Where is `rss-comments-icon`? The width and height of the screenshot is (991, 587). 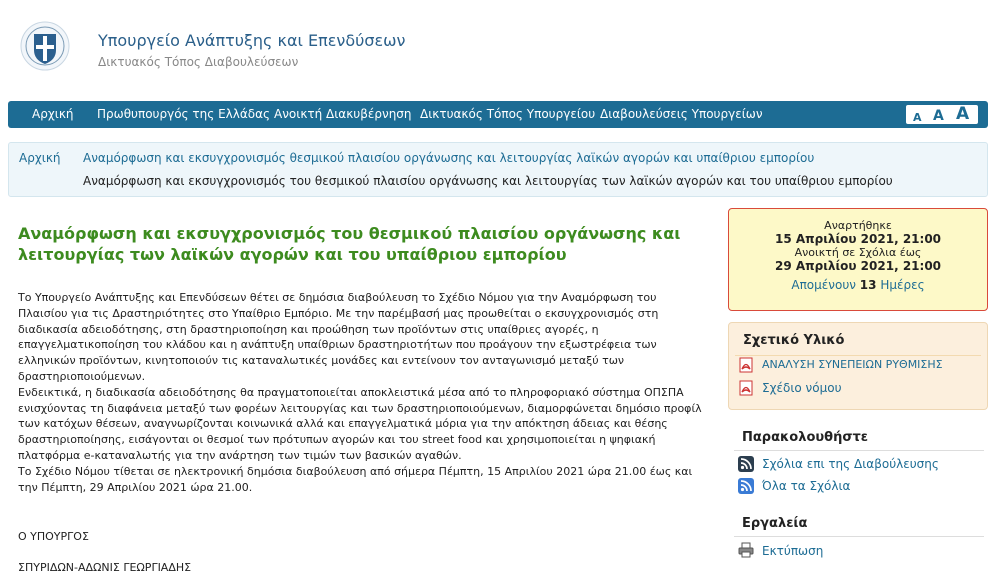 rss-comments-icon is located at coordinates (746, 464).